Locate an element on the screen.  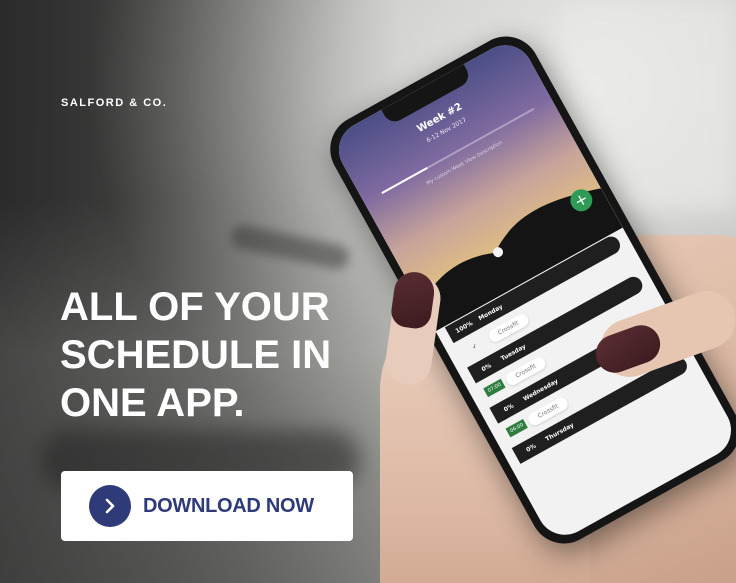
download-now-label: DOWNLOAD NOW is located at coordinates (228, 505).